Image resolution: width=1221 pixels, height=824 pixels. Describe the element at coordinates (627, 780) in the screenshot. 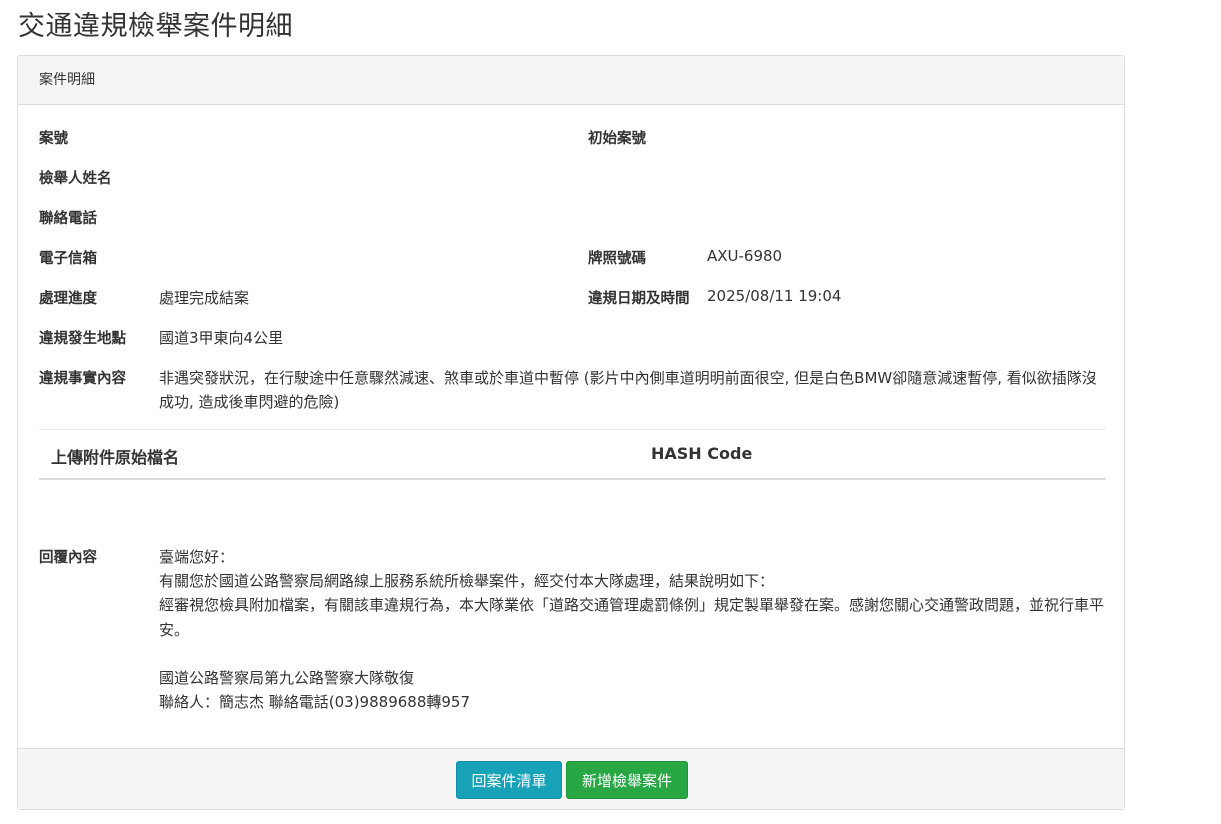

I see `new-report-button: 新增檢舉案件` at that location.